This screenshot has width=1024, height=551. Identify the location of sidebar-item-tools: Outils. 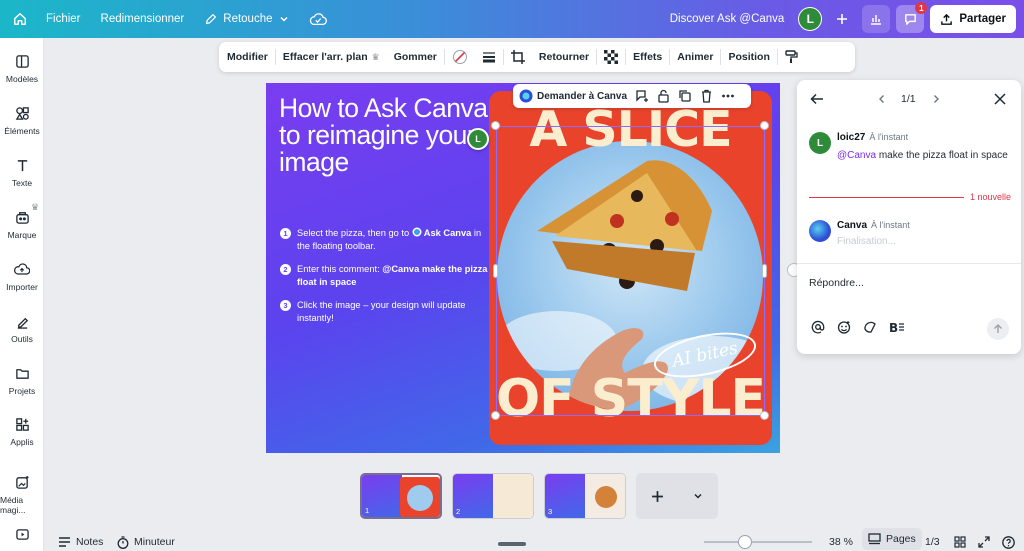
(22, 329).